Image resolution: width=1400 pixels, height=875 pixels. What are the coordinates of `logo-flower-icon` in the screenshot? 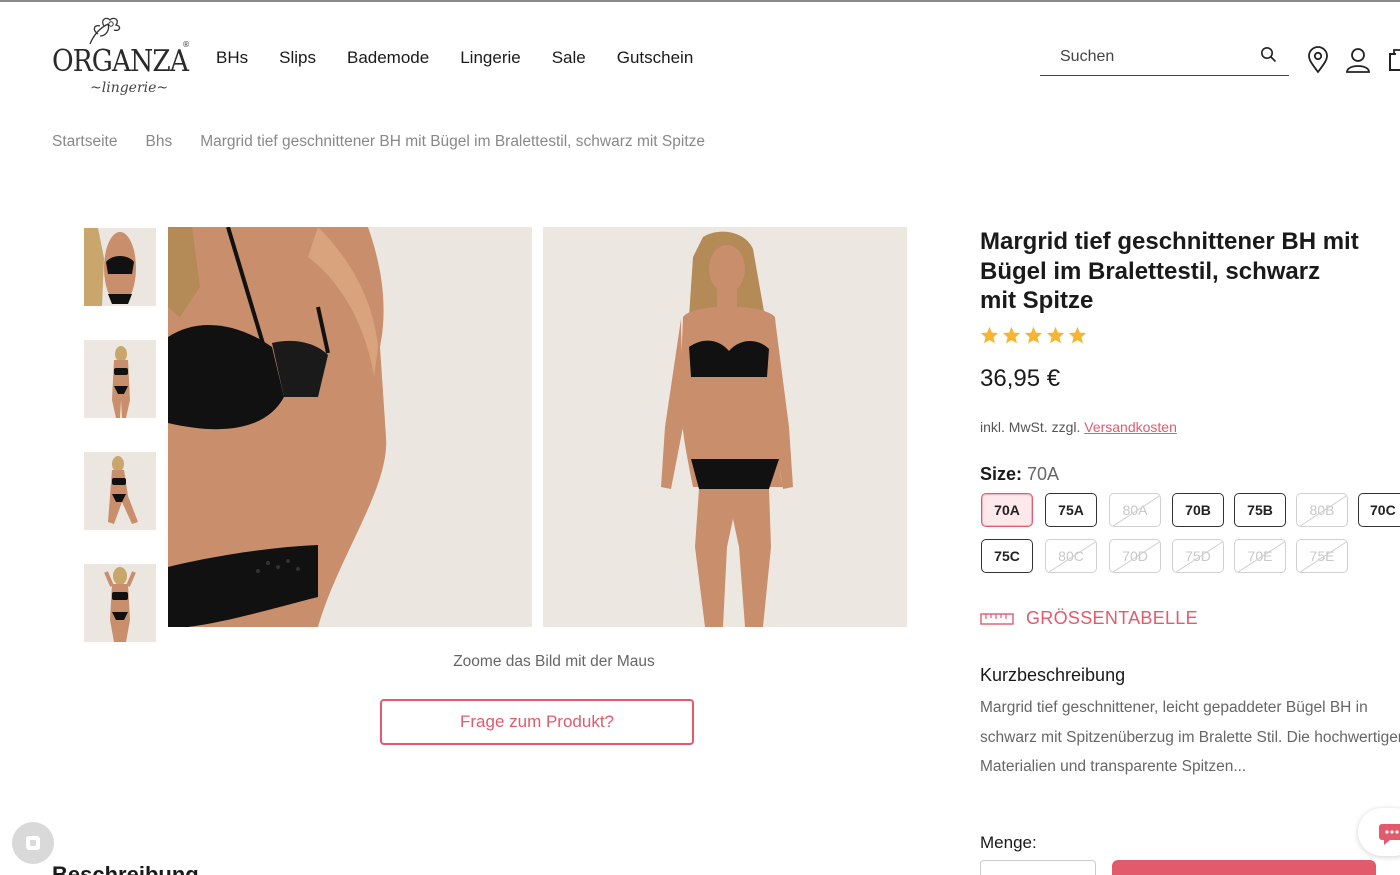 It's located at (105, 31).